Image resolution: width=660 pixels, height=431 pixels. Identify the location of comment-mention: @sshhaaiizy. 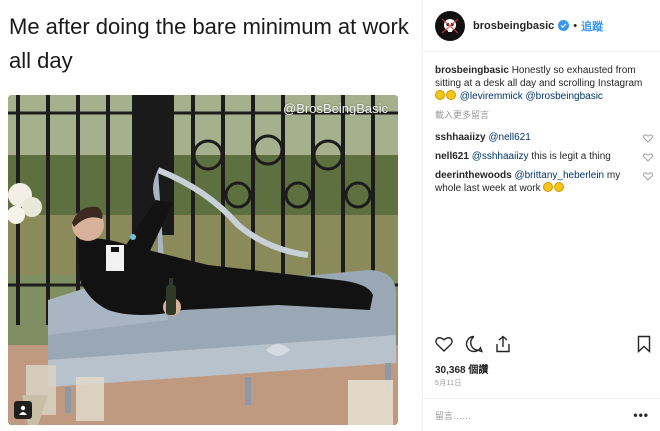
(500, 156).